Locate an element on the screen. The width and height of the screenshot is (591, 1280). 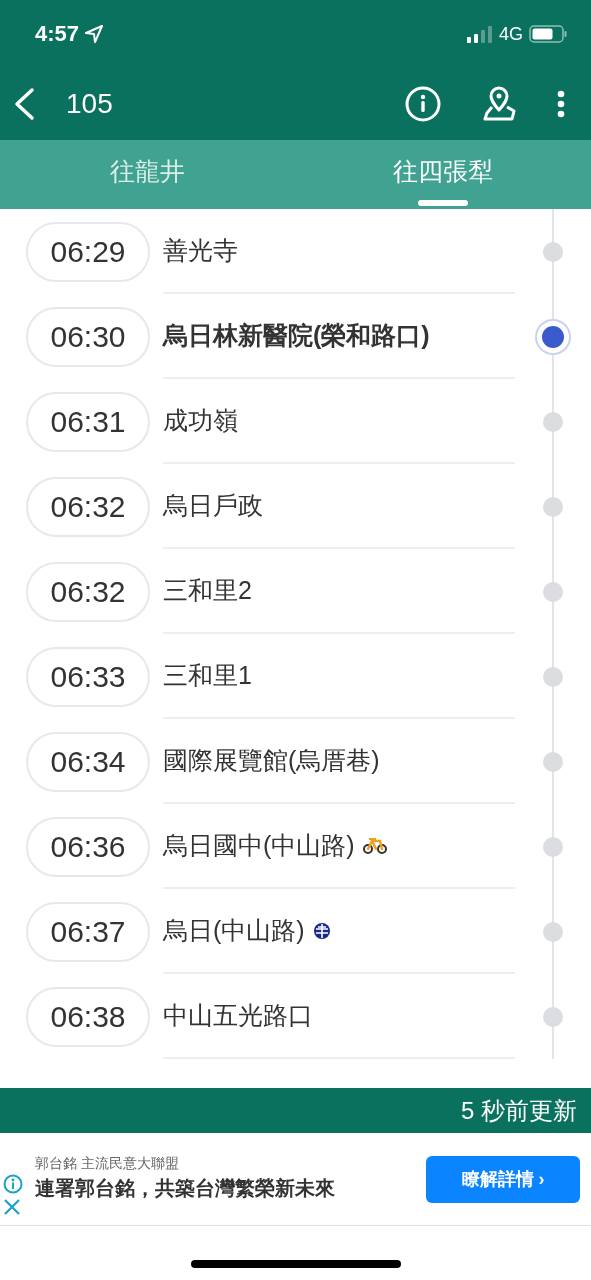
advertiser-name: 郭台銘 主流民意大聯盟 is located at coordinates (107, 1164).